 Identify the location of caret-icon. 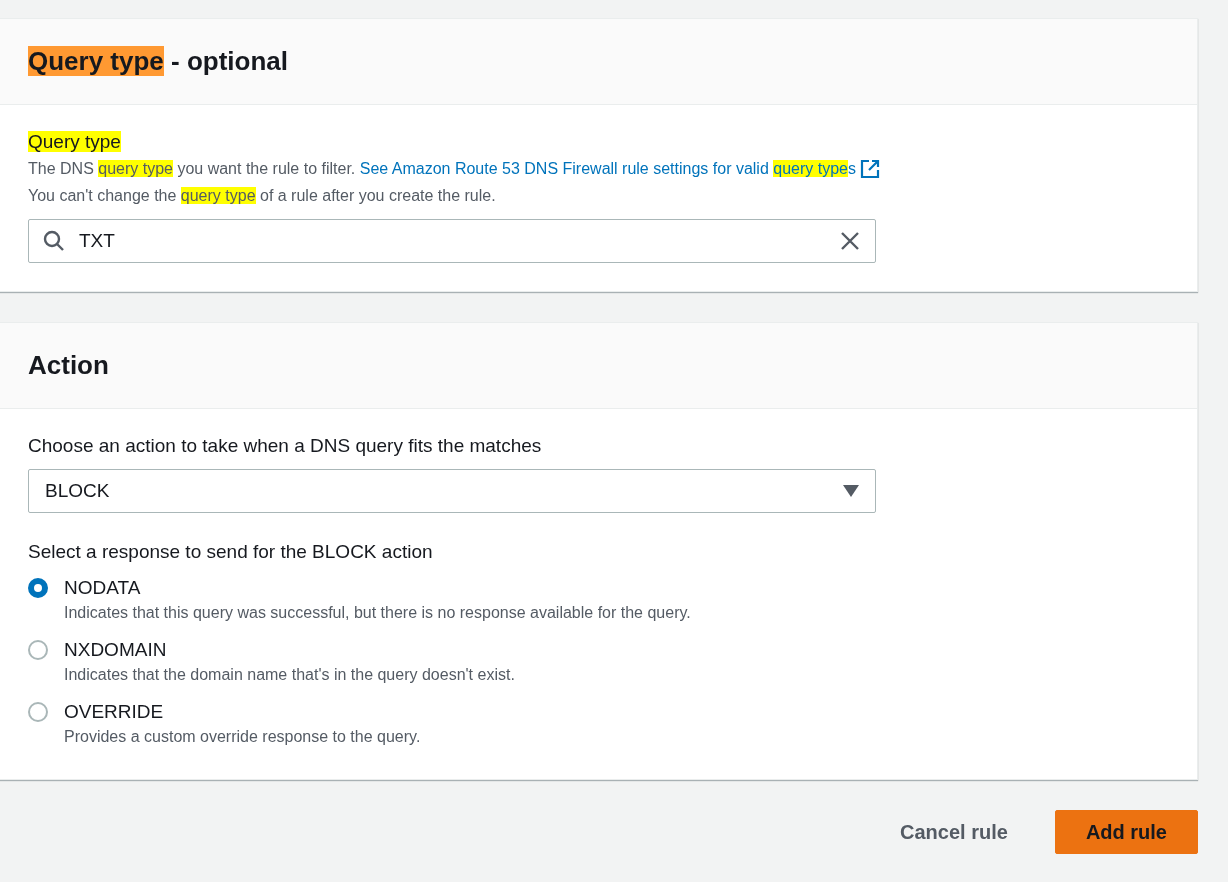
(851, 491).